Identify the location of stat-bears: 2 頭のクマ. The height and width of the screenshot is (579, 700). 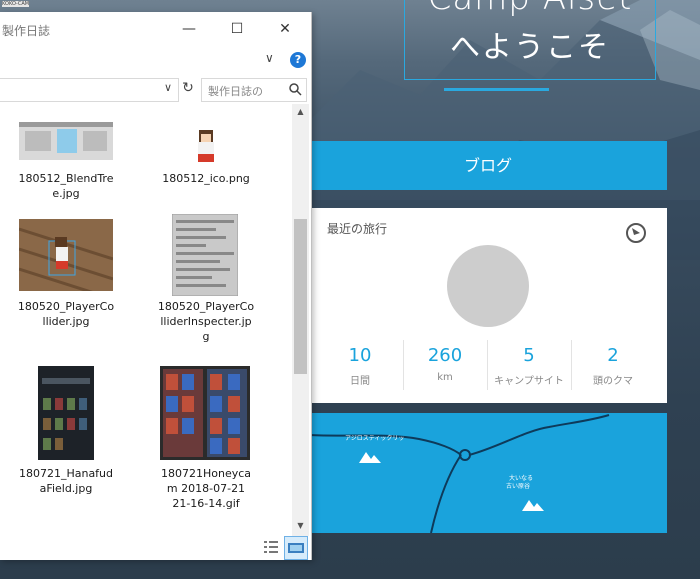
(613, 366).